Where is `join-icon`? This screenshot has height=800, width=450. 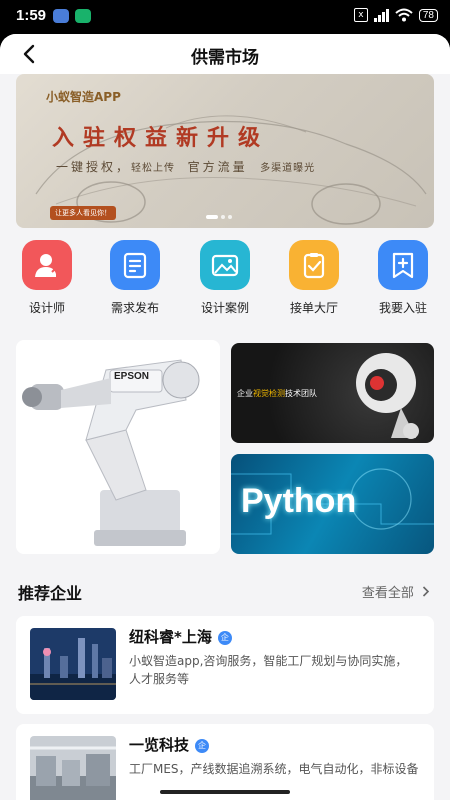 join-icon is located at coordinates (403, 265).